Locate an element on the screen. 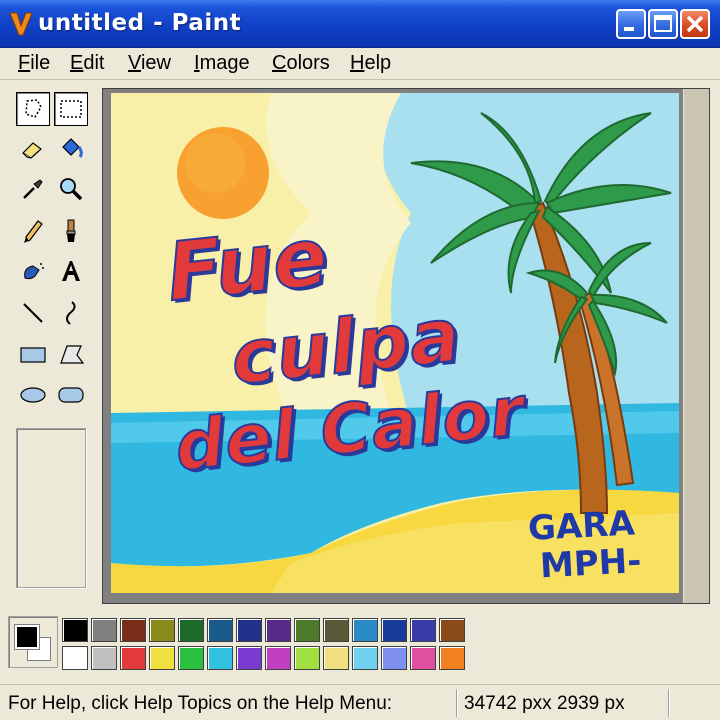 The width and height of the screenshot is (720, 720). menu-image: Image is located at coordinates (222, 63).